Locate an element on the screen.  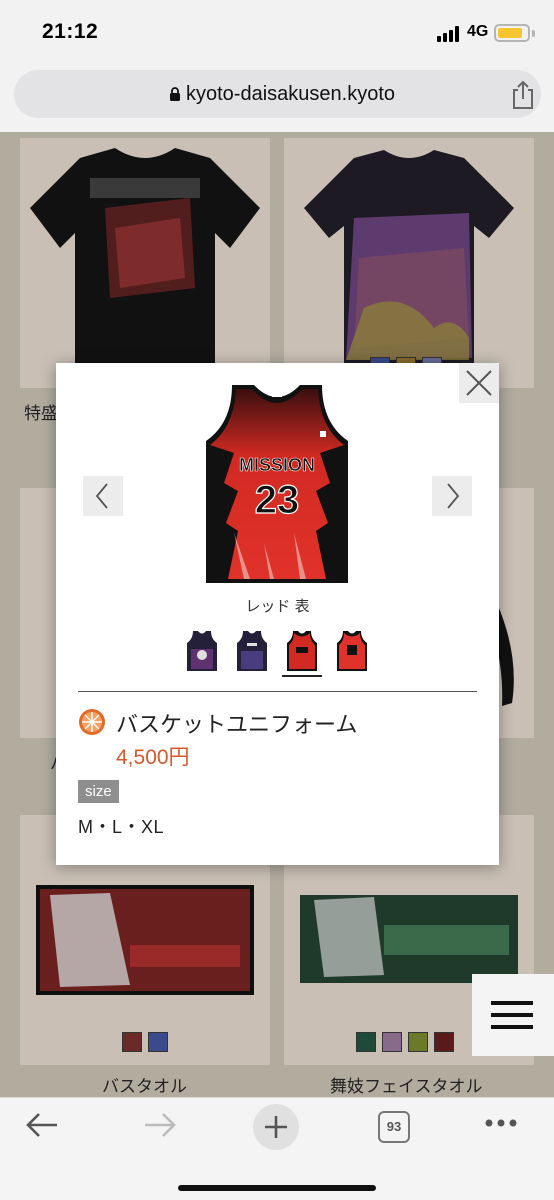
browser-top: kyoto-daisakusen.kyoto is located at coordinates (277, 99).